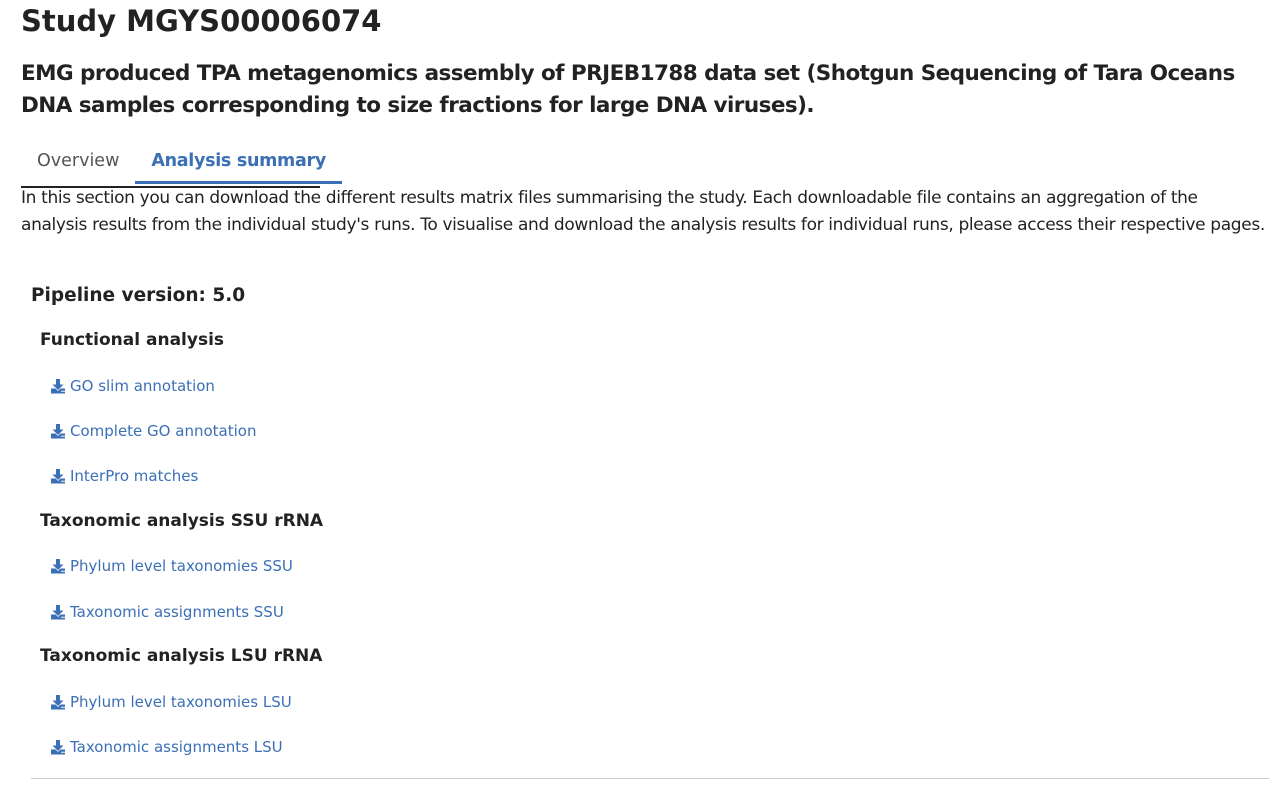 This screenshot has height=791, width=1283. I want to click on download-phylum-level-taxonomies-ssu: Phylum level taxonomies SSU, so click(171, 566).